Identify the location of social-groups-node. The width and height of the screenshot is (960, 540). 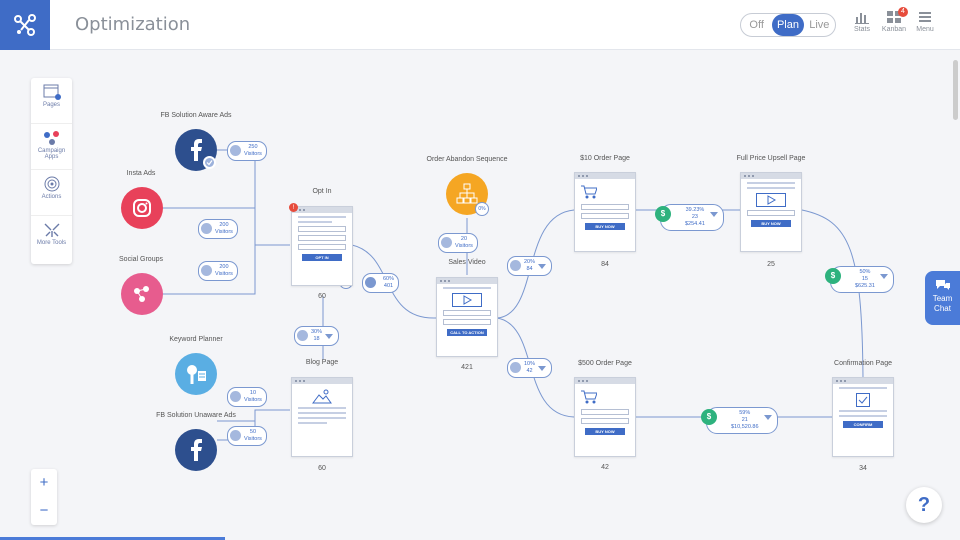
(142, 294).